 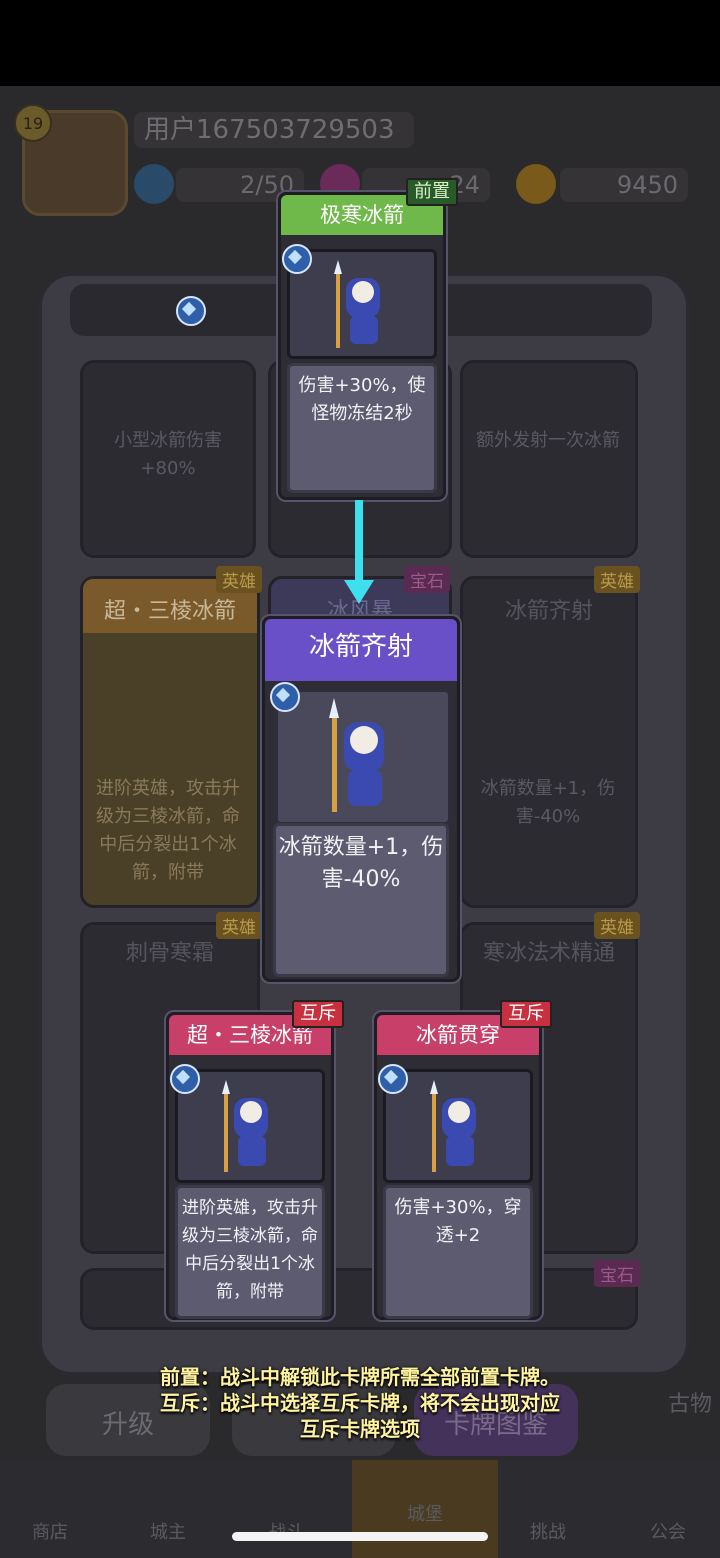 I want to click on card-small-ice-arrow: 小型冰箭伤害+80%, so click(x=168, y=459).